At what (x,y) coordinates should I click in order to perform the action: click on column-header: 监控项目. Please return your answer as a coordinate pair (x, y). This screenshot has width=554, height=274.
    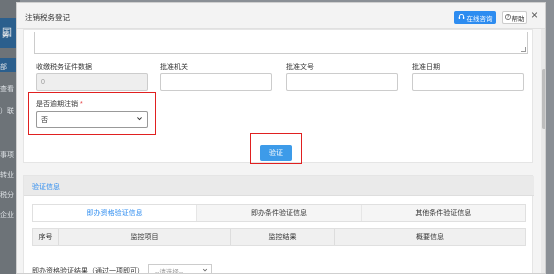
    Looking at the image, I should click on (145, 237).